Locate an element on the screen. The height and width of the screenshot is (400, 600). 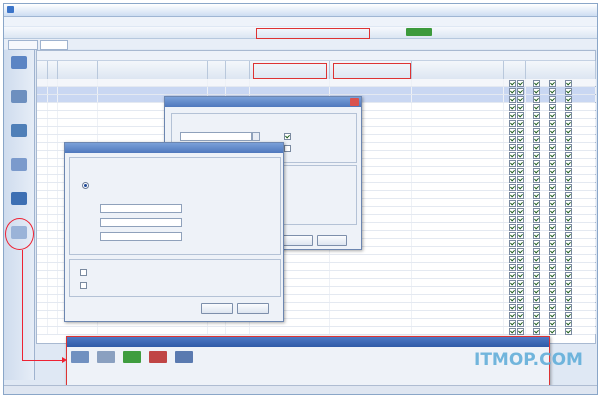
display-icon is located at coordinates (184, 357).